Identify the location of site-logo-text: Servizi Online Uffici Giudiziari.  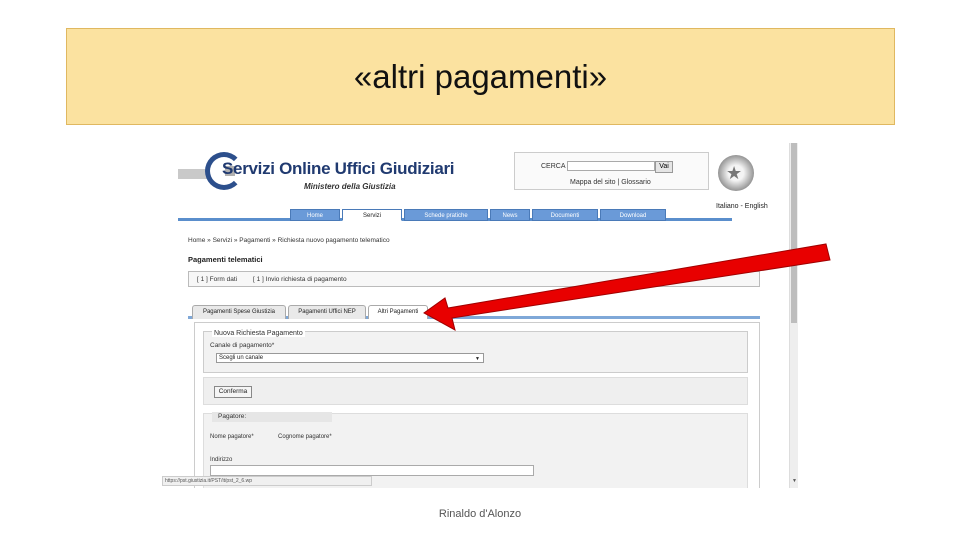
(338, 169).